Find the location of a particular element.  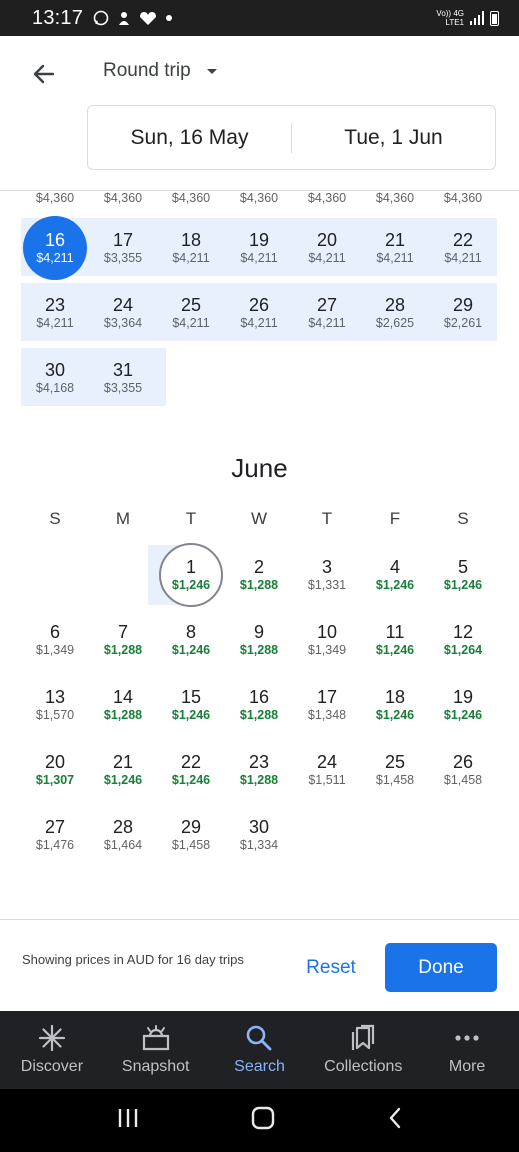

calendar-day: 25 $4,211 is located at coordinates (191, 313).